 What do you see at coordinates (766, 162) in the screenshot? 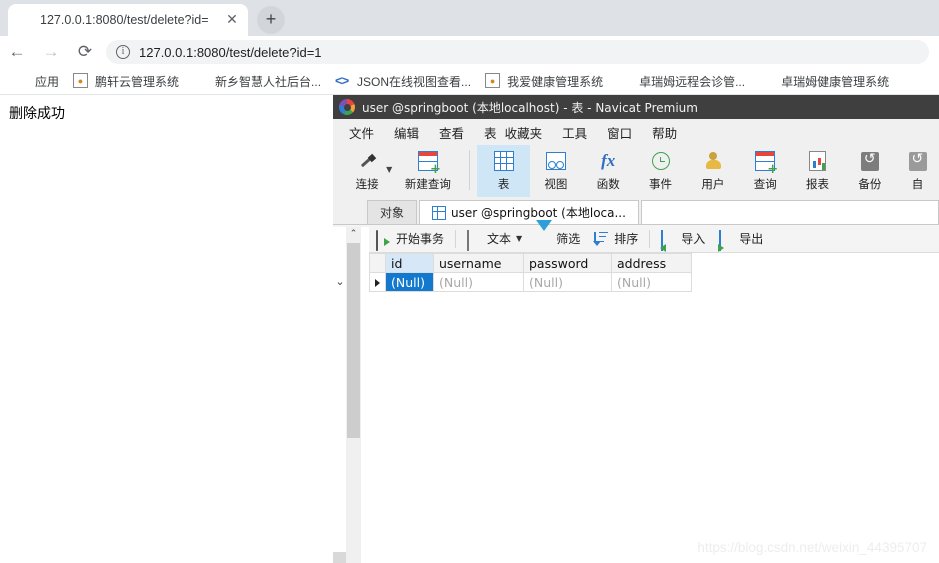
I see `query-icon` at bounding box center [766, 162].